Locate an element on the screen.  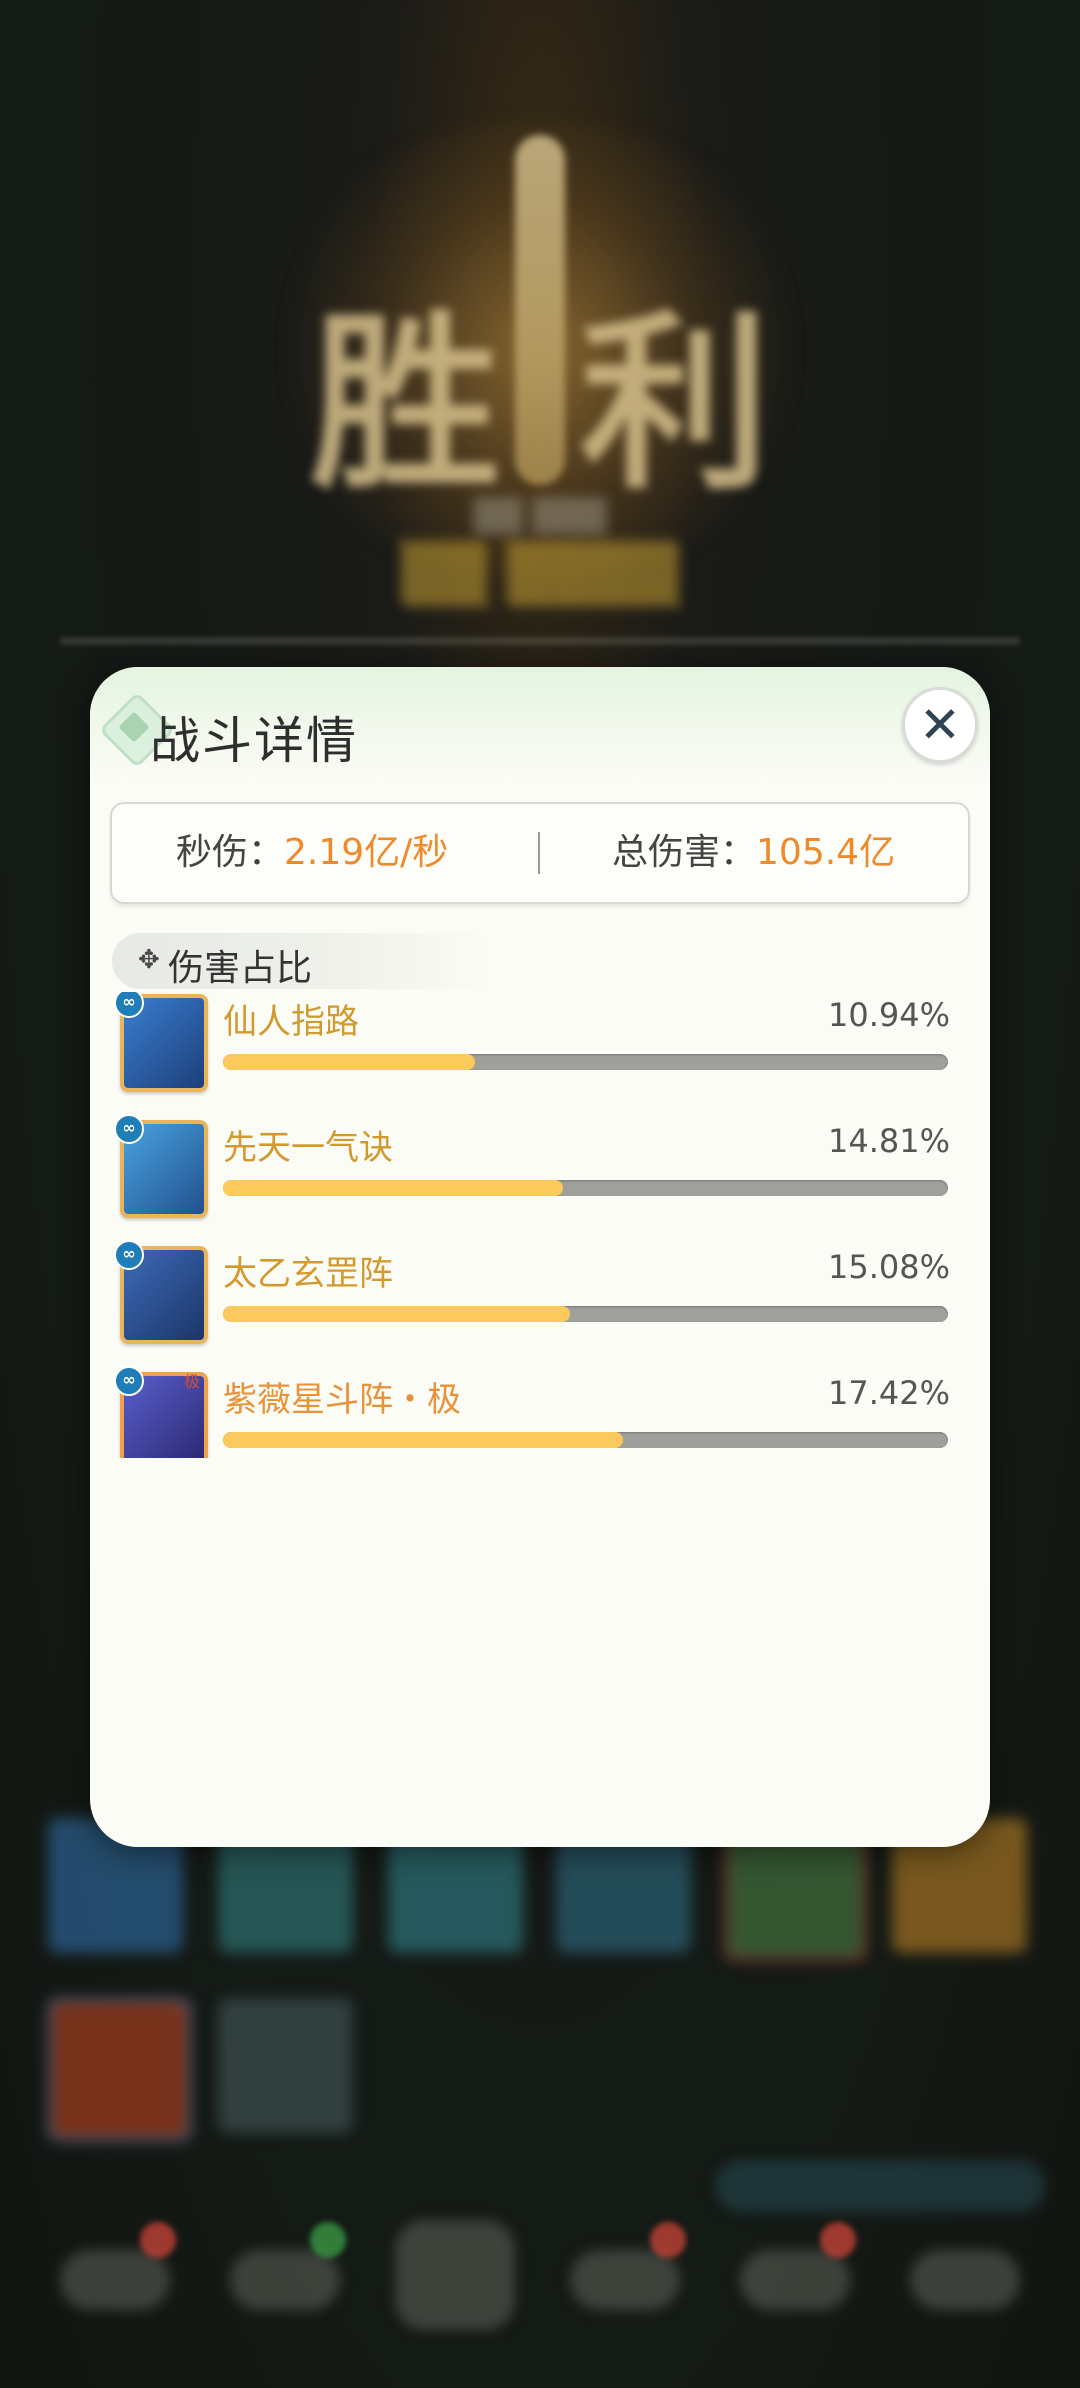
skill-row: ∞ 先天一气诀 14.81% is located at coordinates (540, 1179).